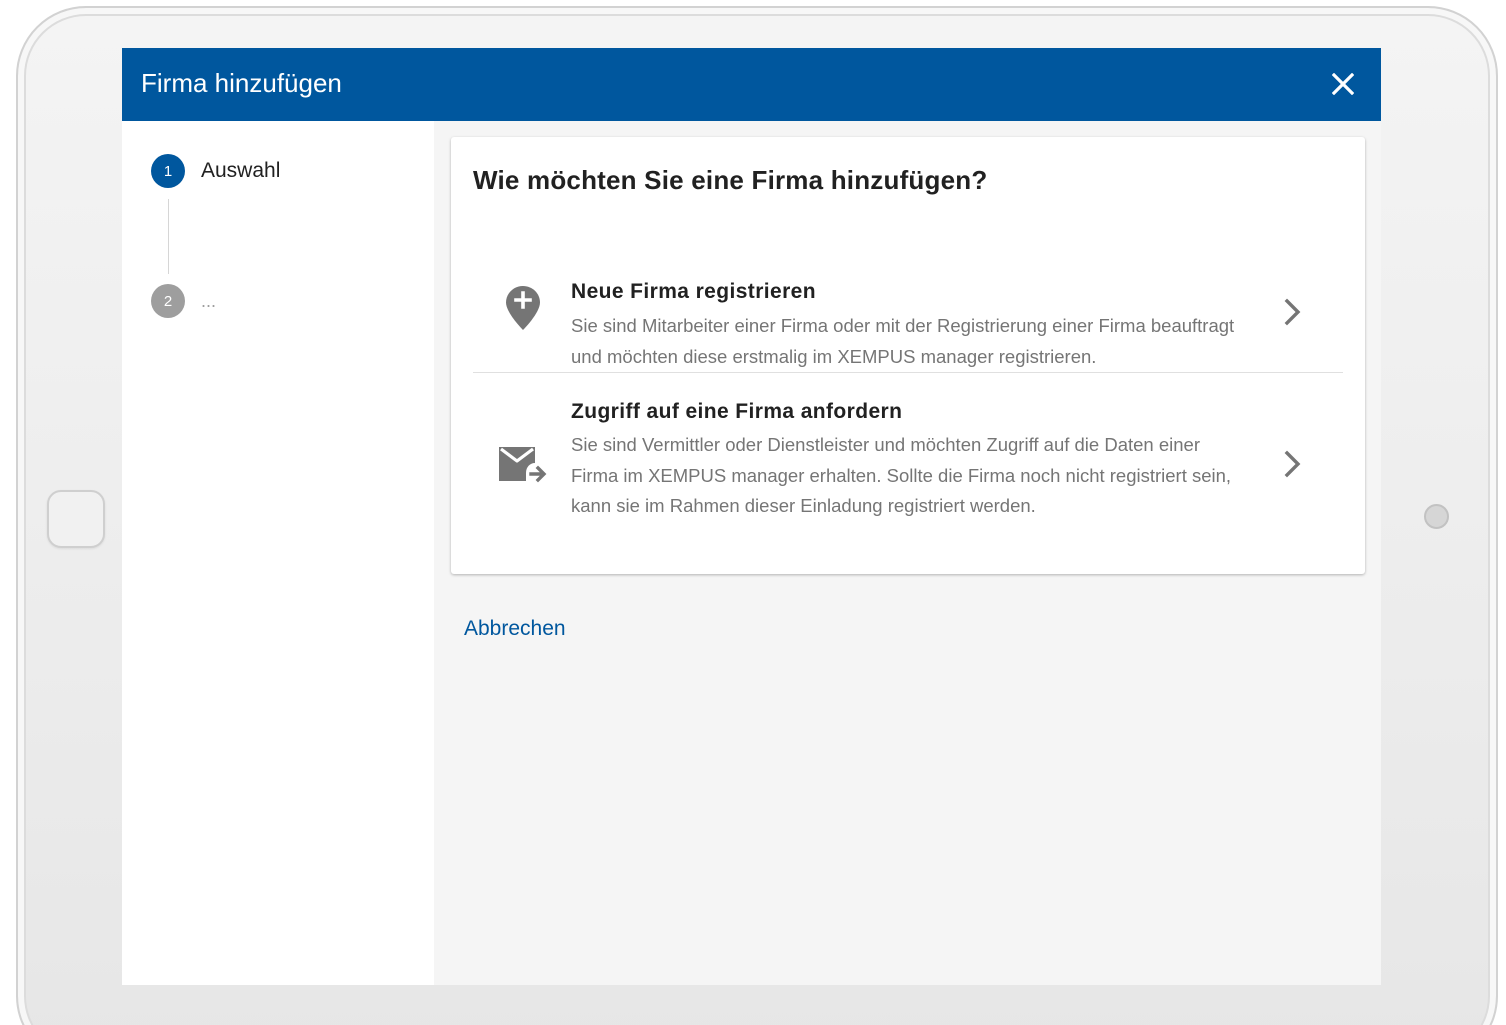 The width and height of the screenshot is (1506, 1025). What do you see at coordinates (241, 83) in the screenshot?
I see `dialog-title: Firma hinzufügen` at bounding box center [241, 83].